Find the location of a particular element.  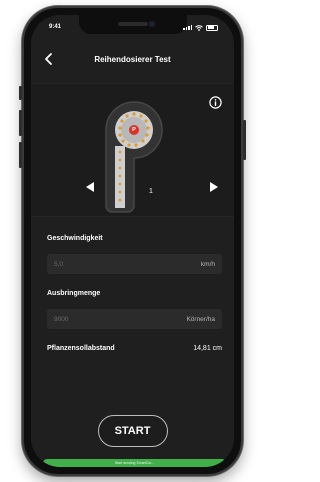

wifi-icon is located at coordinates (199, 27).